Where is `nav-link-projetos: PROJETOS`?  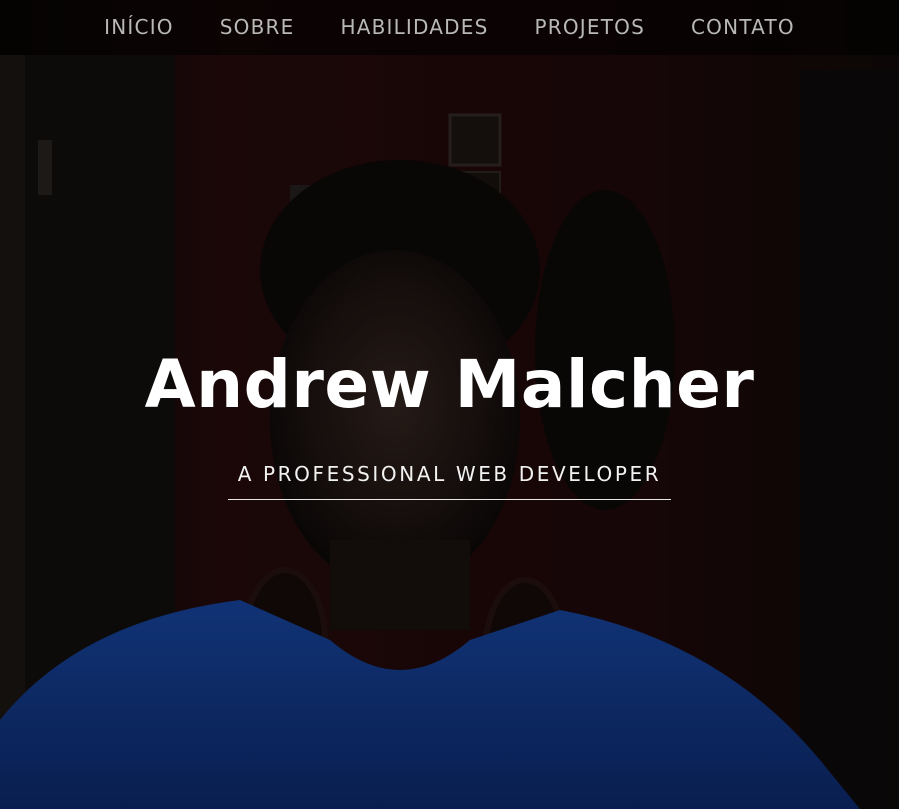 nav-link-projetos: PROJETOS is located at coordinates (590, 27).